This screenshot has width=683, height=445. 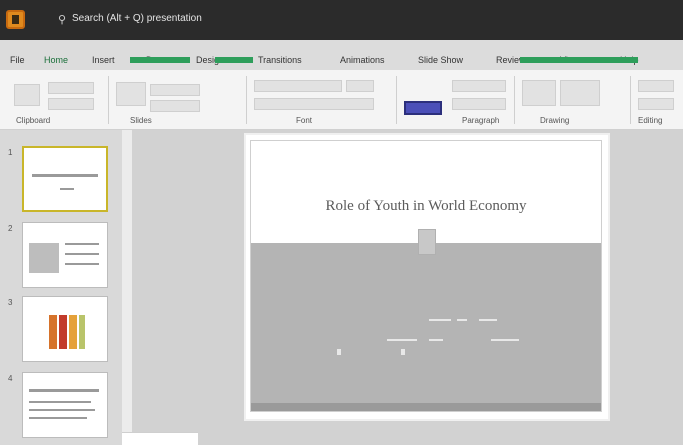 What do you see at coordinates (56, 61) in the screenshot?
I see `tab-home: Home` at bounding box center [56, 61].